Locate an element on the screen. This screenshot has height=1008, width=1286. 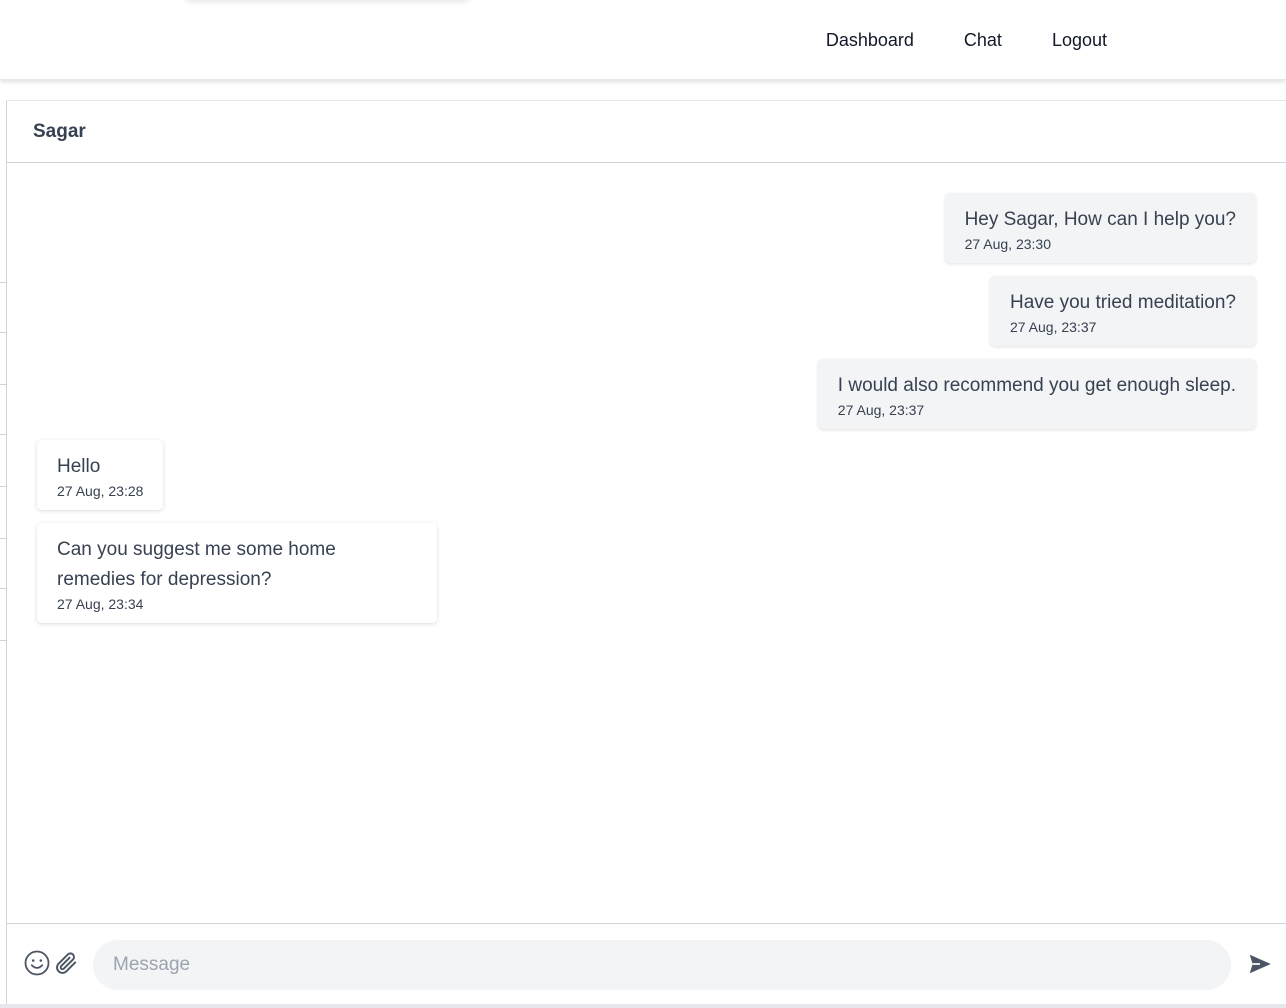
header-spacer is located at coordinates (643, 90).